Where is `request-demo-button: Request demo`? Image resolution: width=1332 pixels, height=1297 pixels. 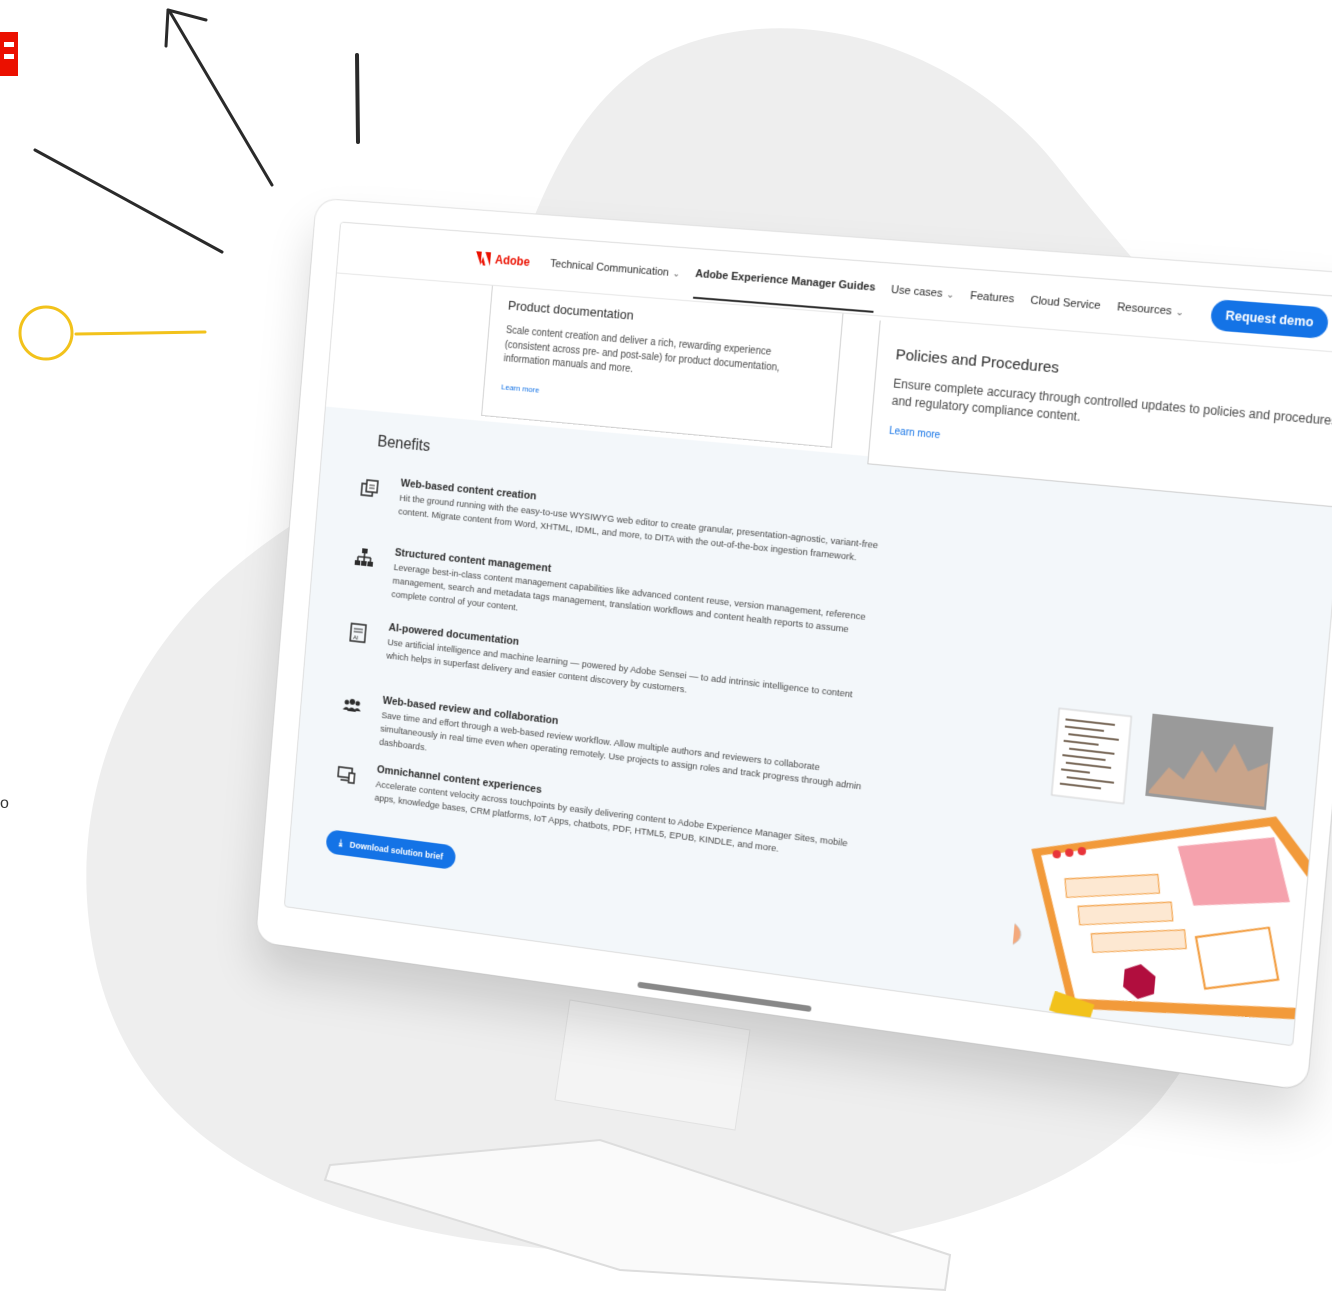 request-demo-button: Request demo is located at coordinates (1269, 319).